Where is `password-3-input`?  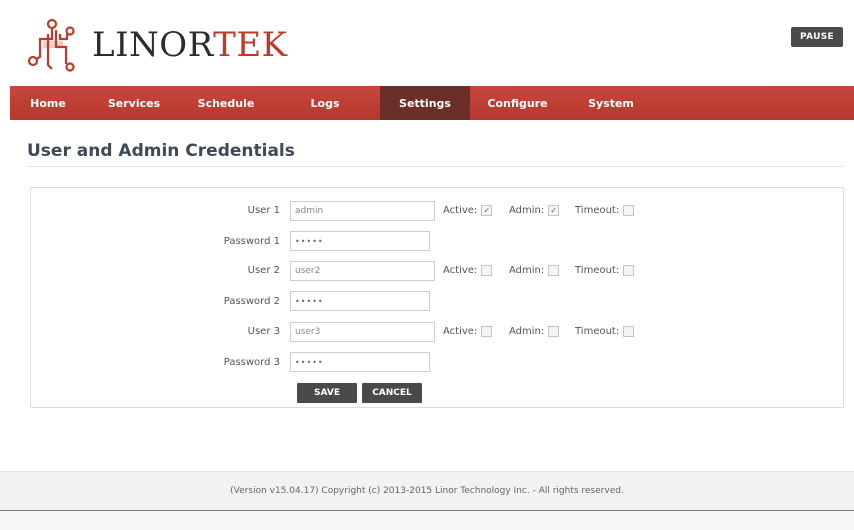
password-3-input is located at coordinates (360, 362).